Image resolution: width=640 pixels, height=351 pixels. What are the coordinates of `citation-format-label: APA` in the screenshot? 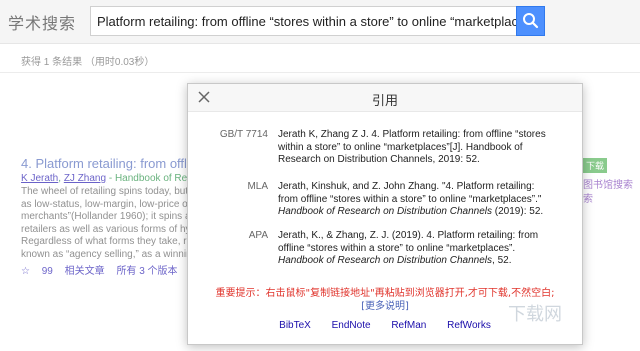 It's located at (258, 235).